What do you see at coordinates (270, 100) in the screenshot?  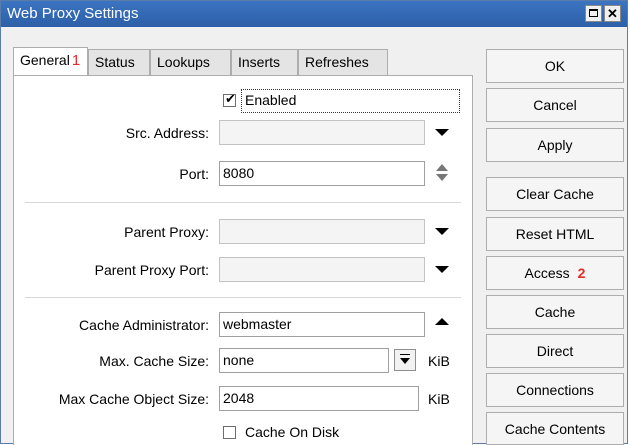 I see `enabled-label: Enabled` at bounding box center [270, 100].